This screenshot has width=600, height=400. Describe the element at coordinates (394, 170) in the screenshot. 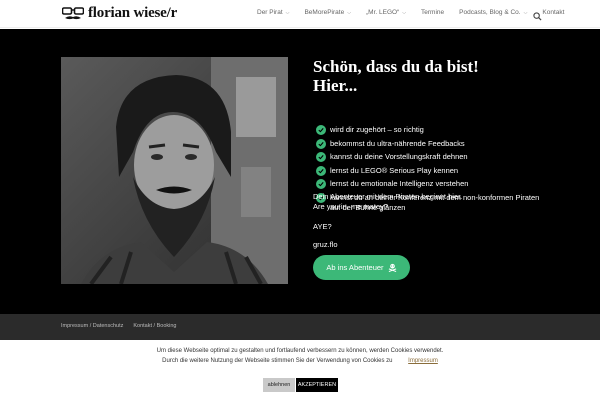

I see `list-item-text: lernst du LEGO® Serious Play kennen` at that location.